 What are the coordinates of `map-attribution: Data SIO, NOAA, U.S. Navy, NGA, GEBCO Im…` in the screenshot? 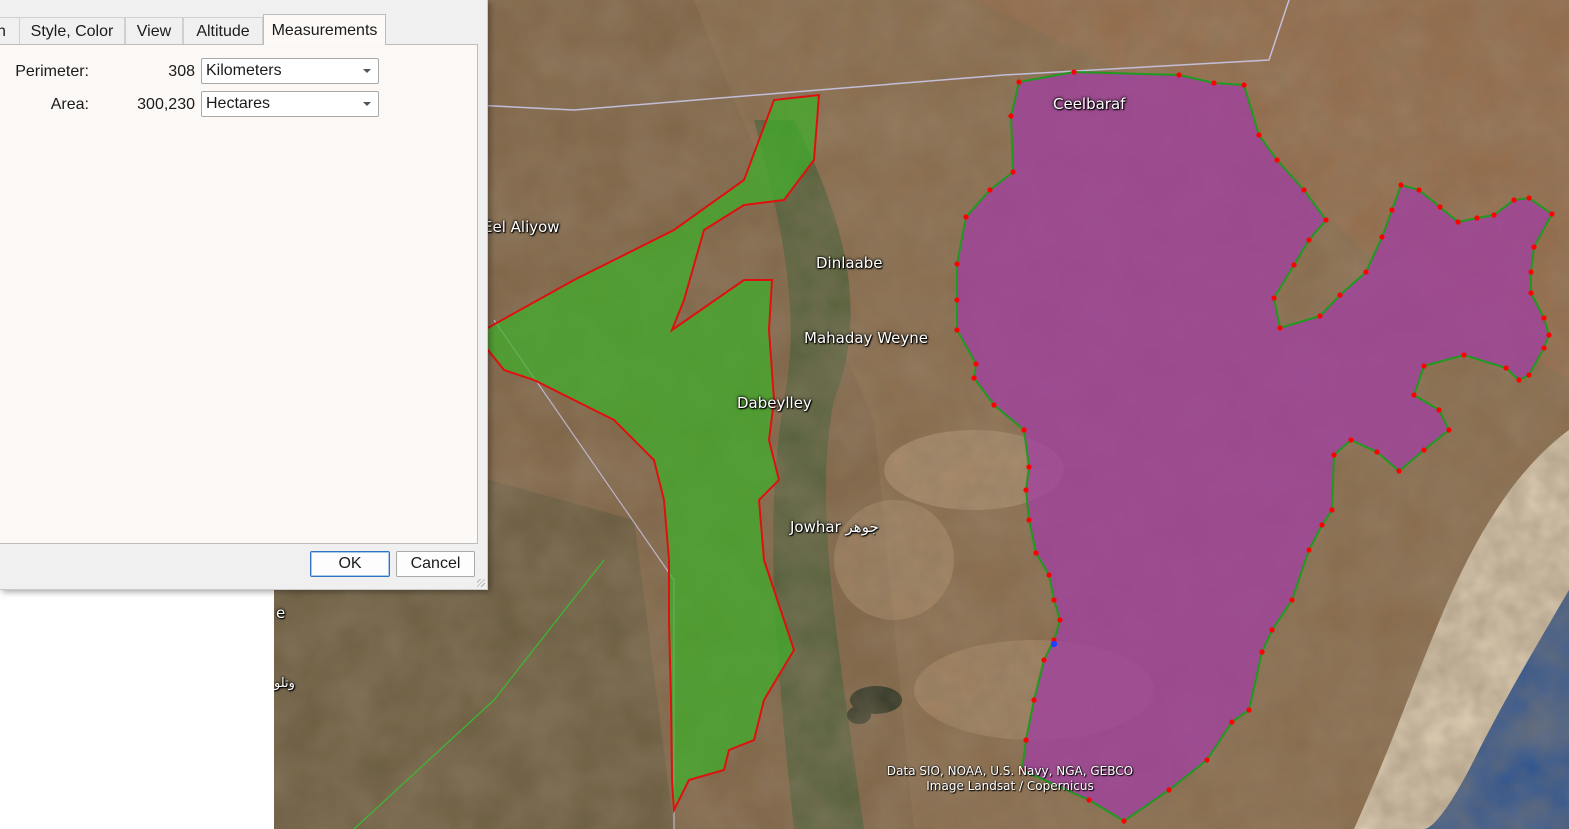 It's located at (1010, 779).